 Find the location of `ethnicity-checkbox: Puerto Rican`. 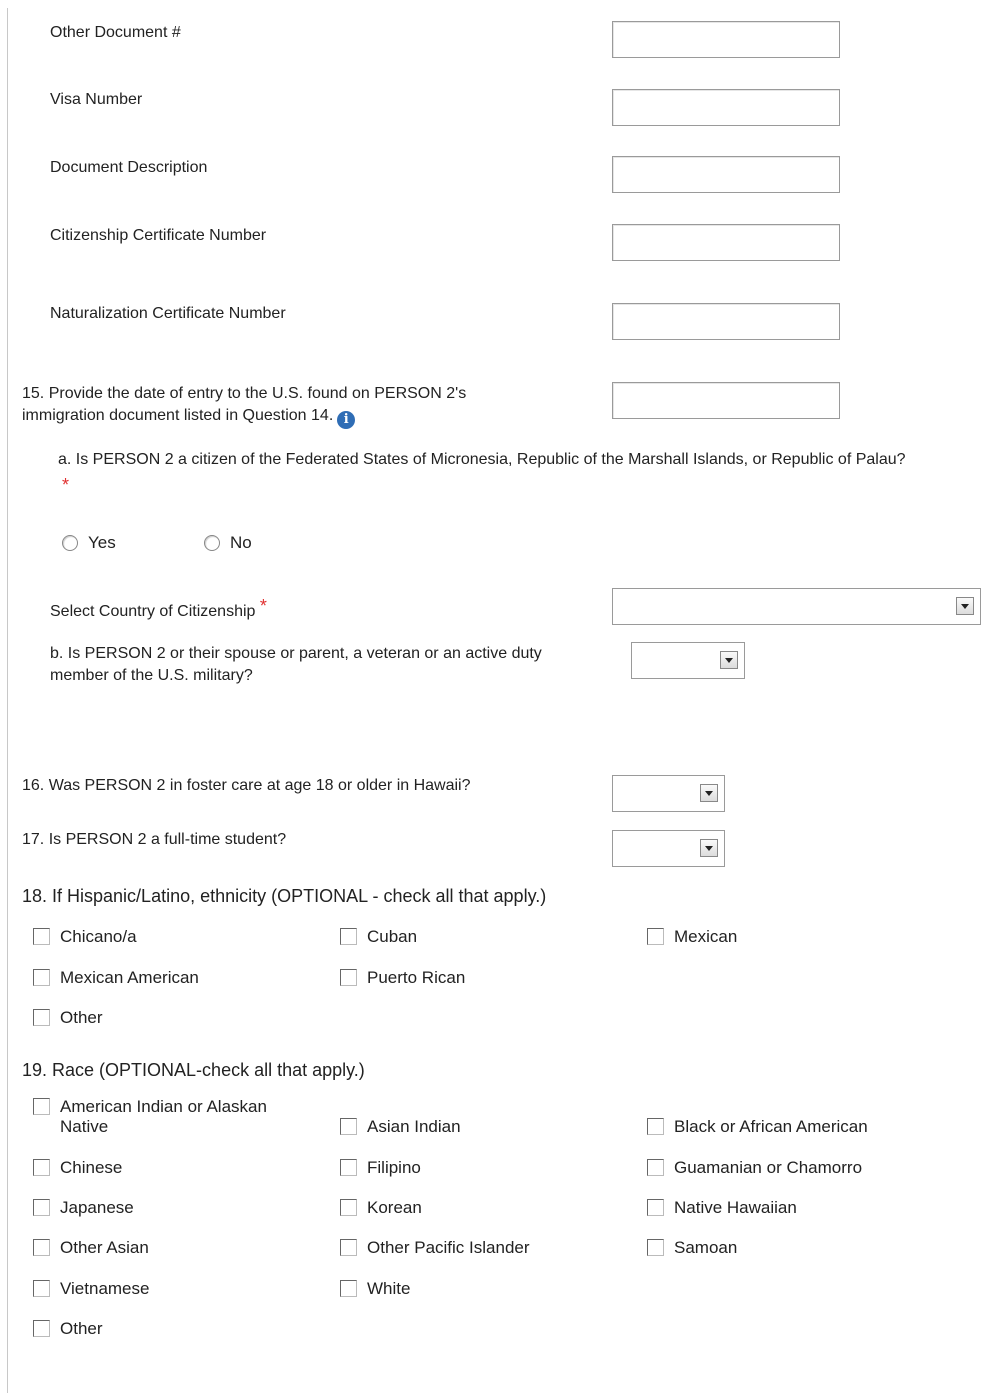

ethnicity-checkbox: Puerto Rican is located at coordinates (402, 978).